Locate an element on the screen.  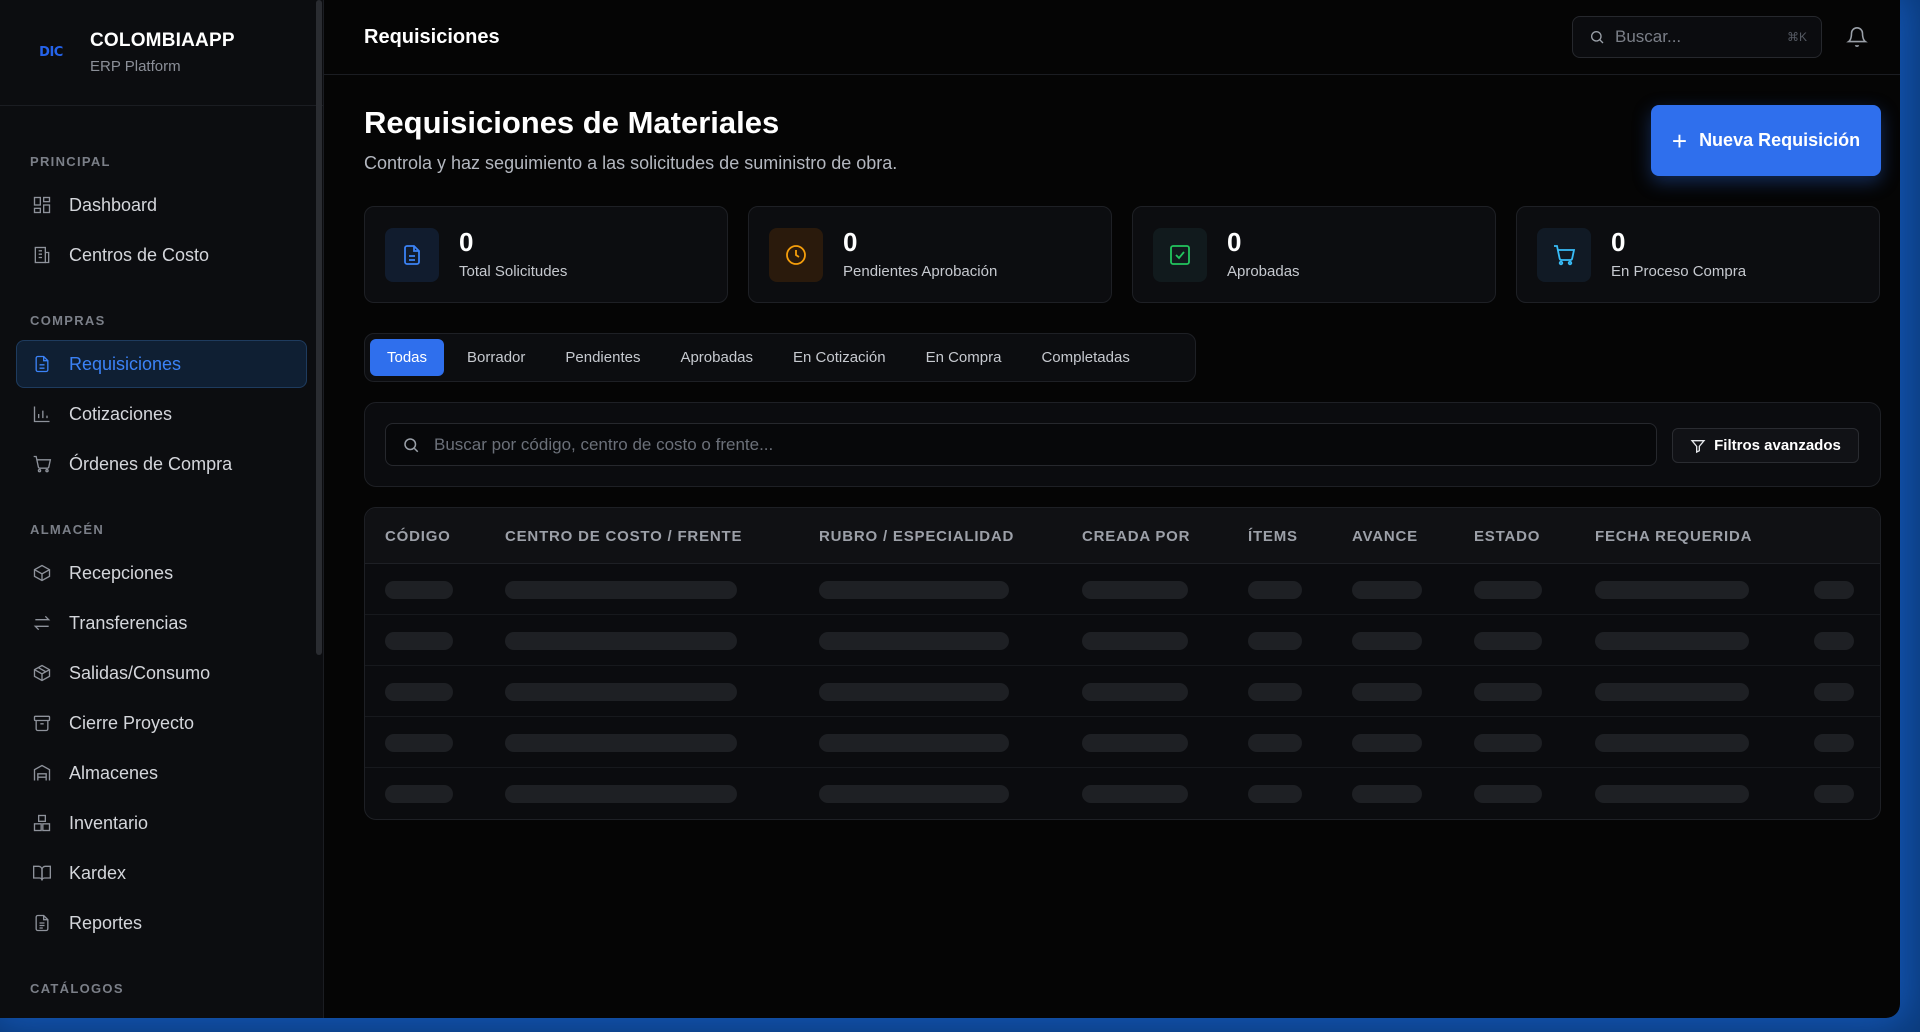
tab-en-cotizacion: En Cotización is located at coordinates (839, 357).